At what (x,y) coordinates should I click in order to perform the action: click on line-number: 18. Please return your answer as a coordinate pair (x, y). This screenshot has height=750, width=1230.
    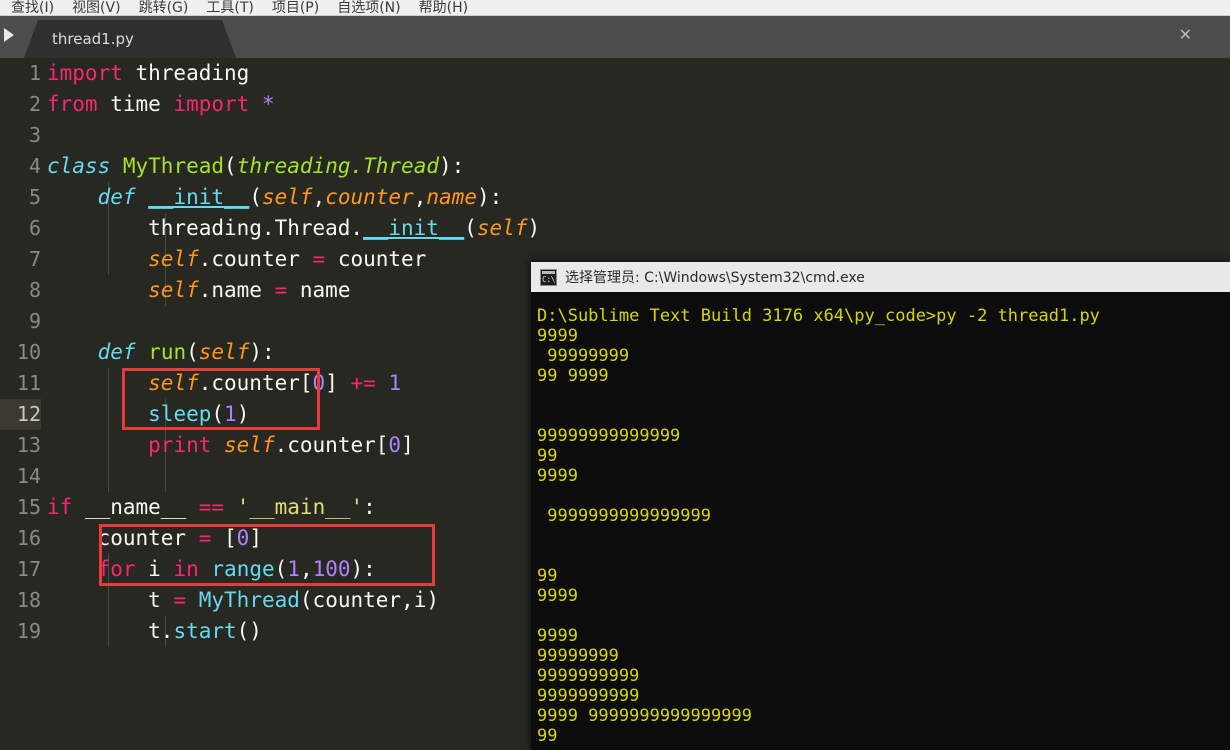
    Looking at the image, I should click on (28, 600).